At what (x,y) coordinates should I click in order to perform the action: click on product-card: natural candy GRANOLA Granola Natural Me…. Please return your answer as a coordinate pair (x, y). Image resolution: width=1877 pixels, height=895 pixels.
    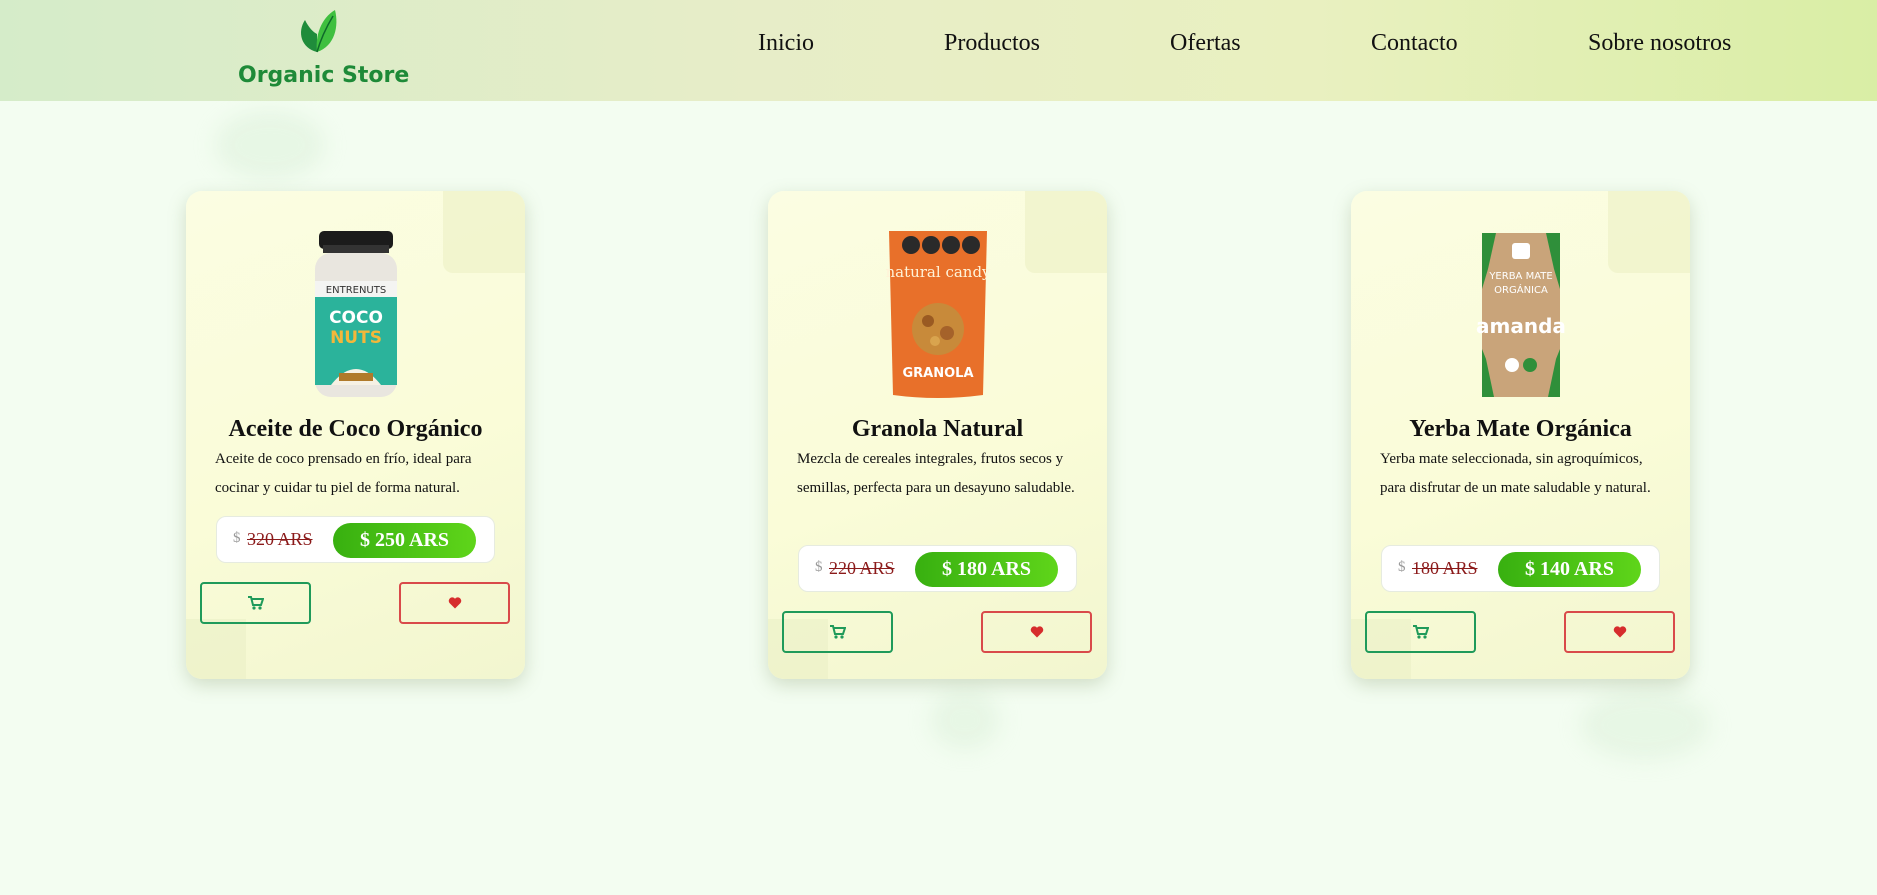
    Looking at the image, I should click on (937, 435).